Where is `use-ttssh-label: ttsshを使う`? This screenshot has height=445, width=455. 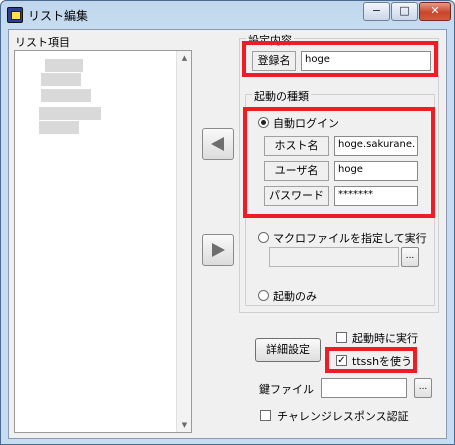
use-ttssh-label: ttsshを使う is located at coordinates (382, 361).